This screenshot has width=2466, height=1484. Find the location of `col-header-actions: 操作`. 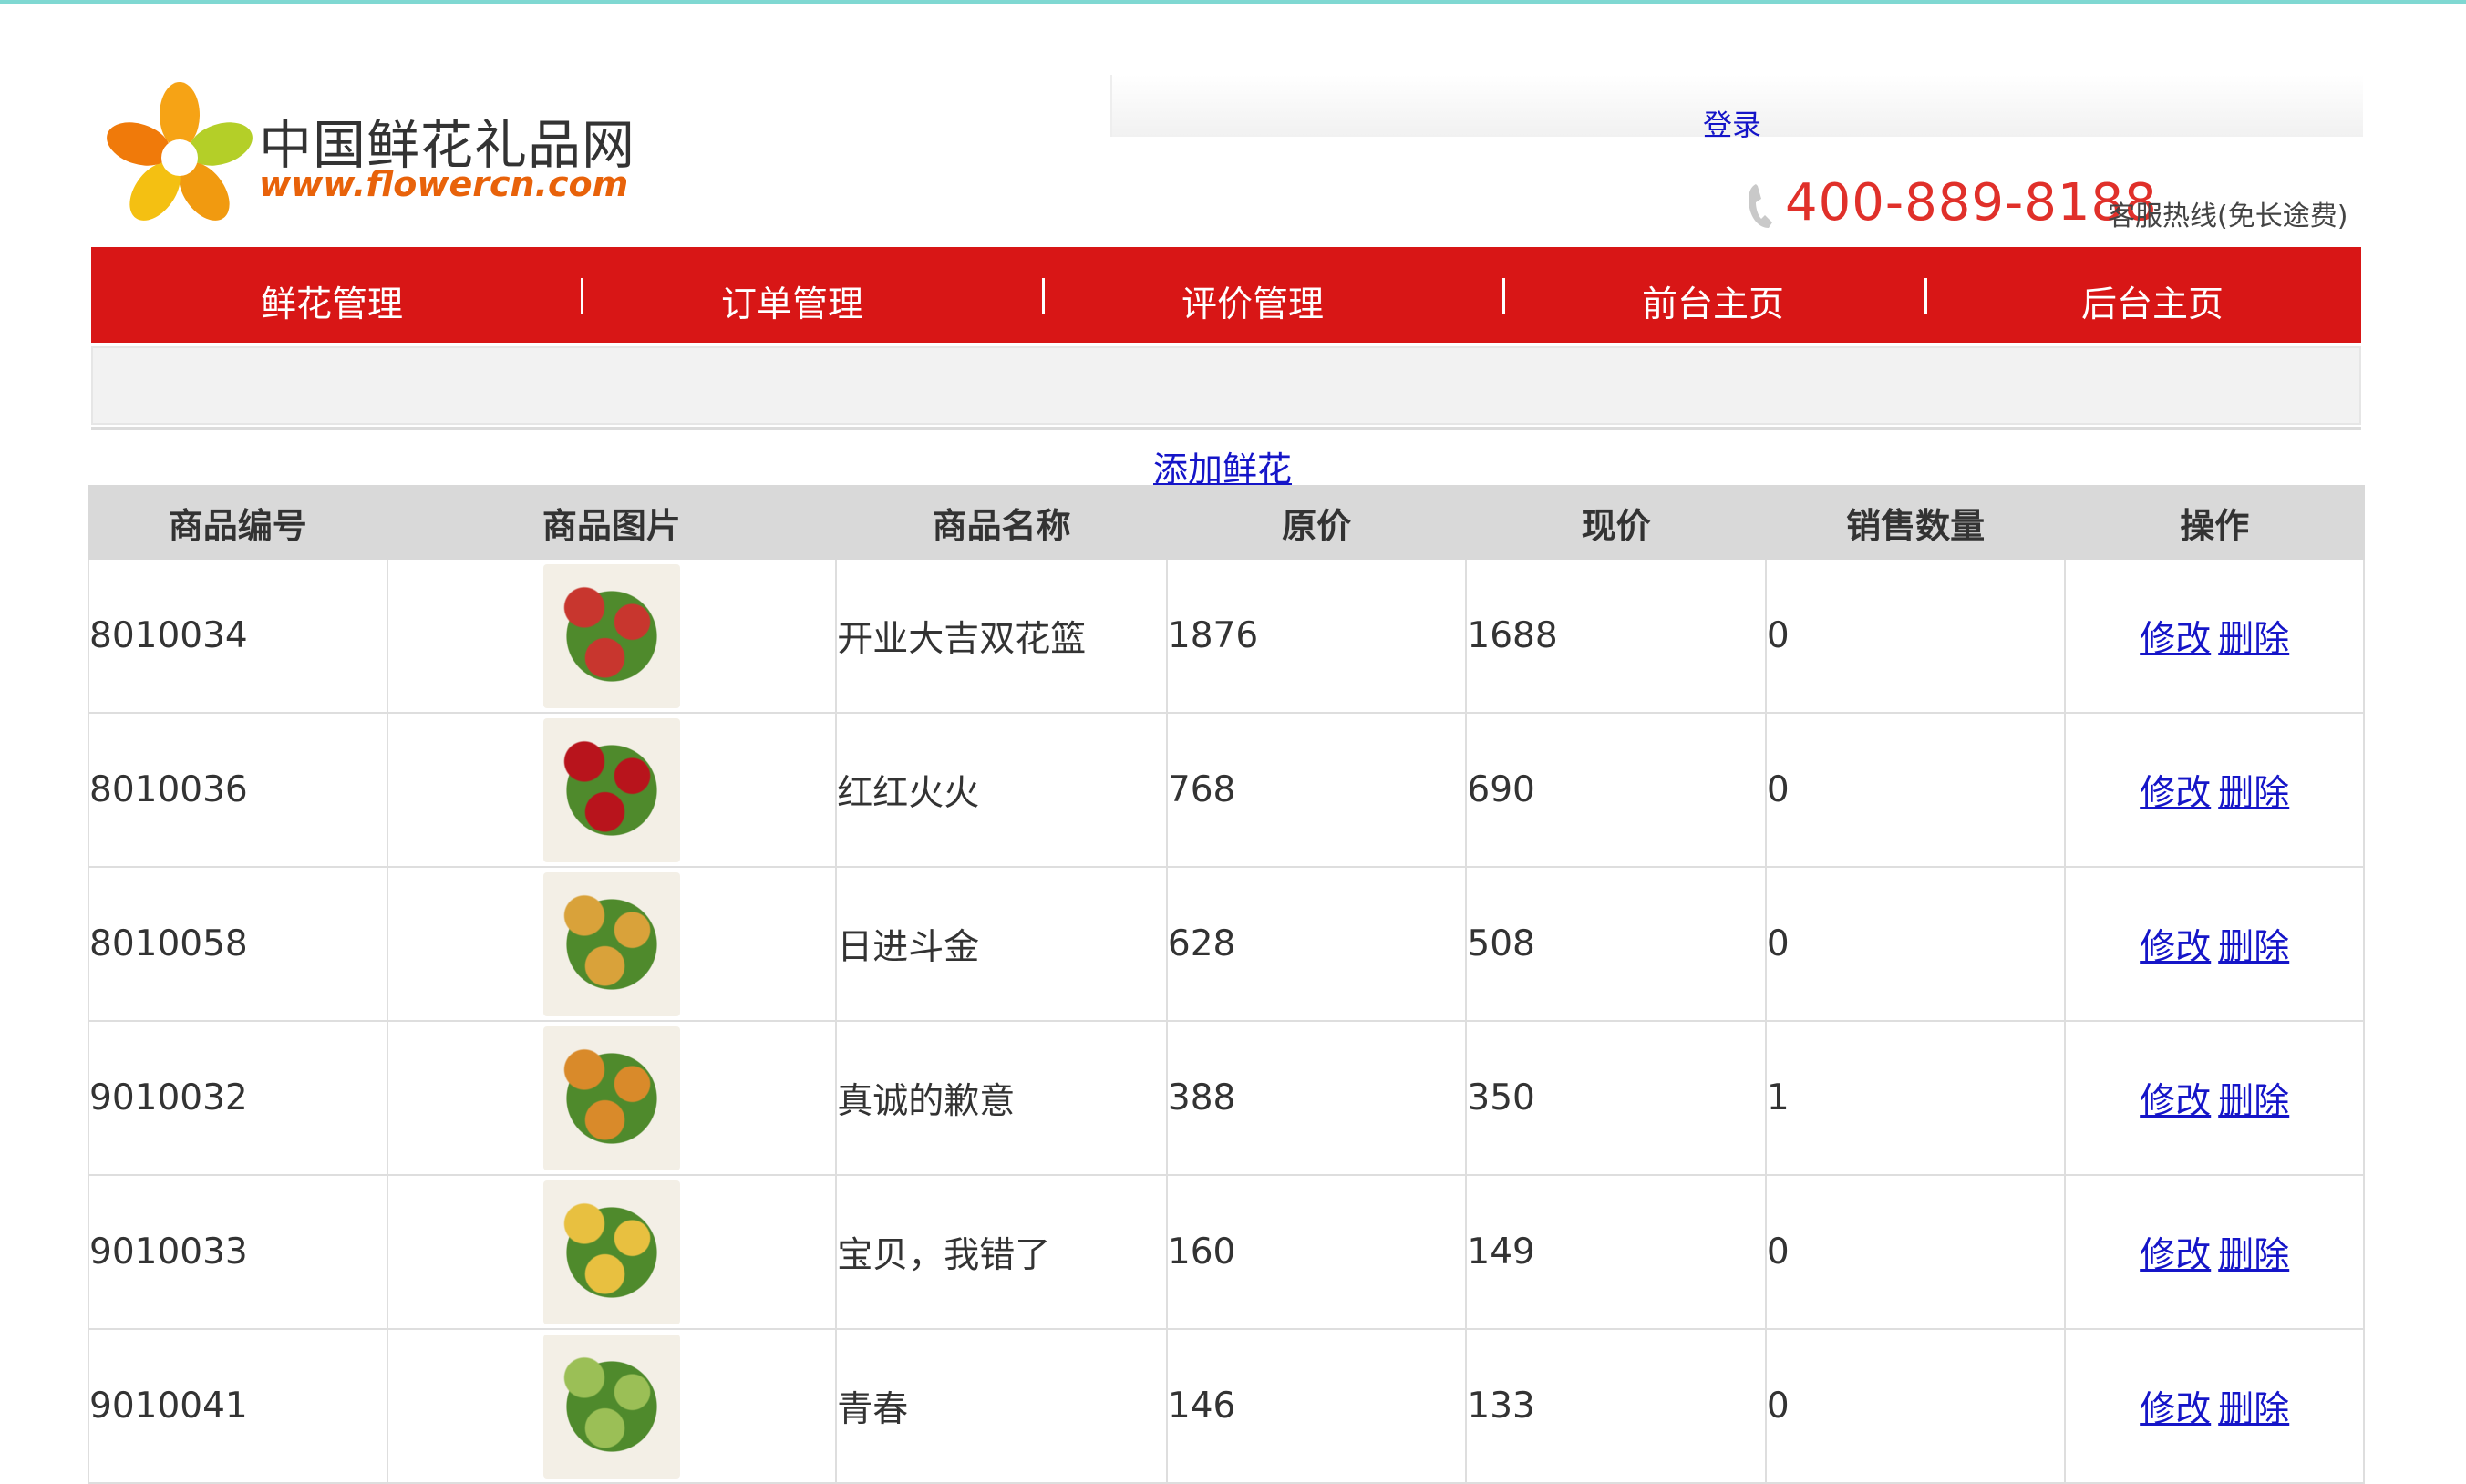

col-header-actions: 操作 is located at coordinates (2215, 522).